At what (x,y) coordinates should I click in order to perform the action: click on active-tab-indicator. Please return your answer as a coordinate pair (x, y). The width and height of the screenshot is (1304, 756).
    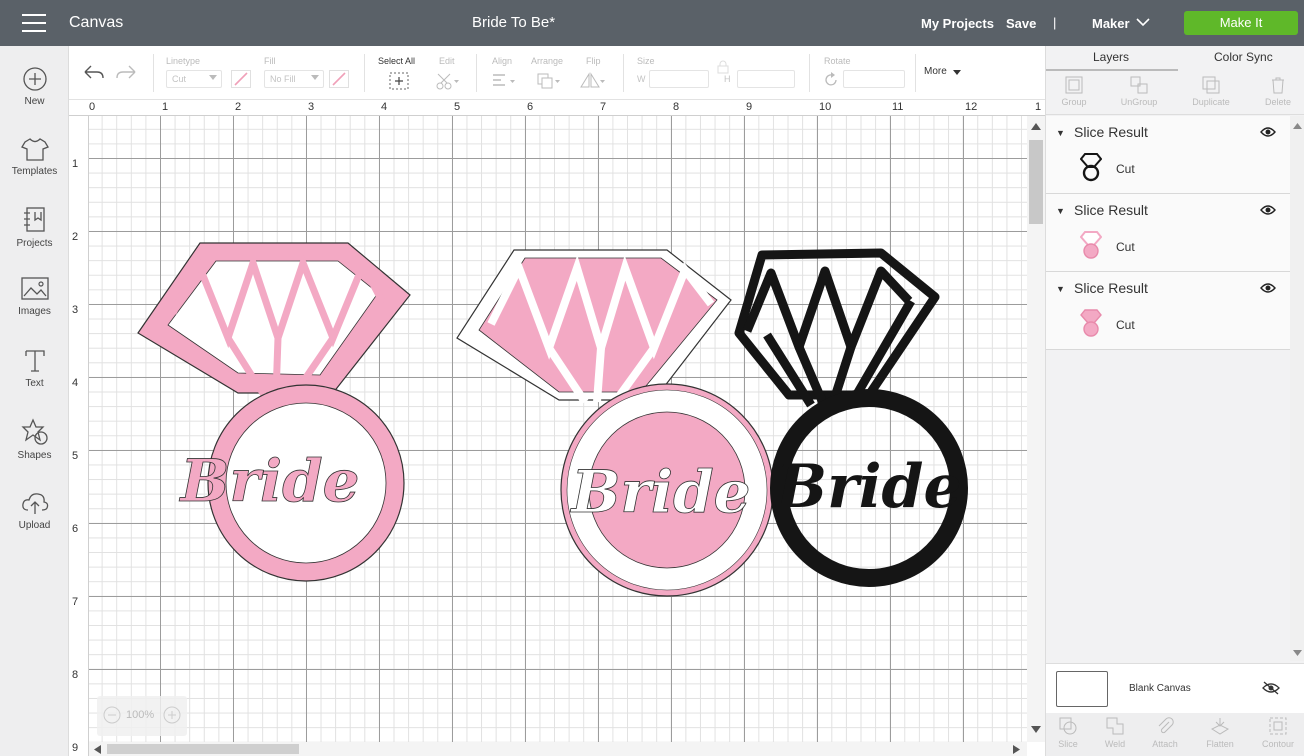
    Looking at the image, I should click on (1112, 70).